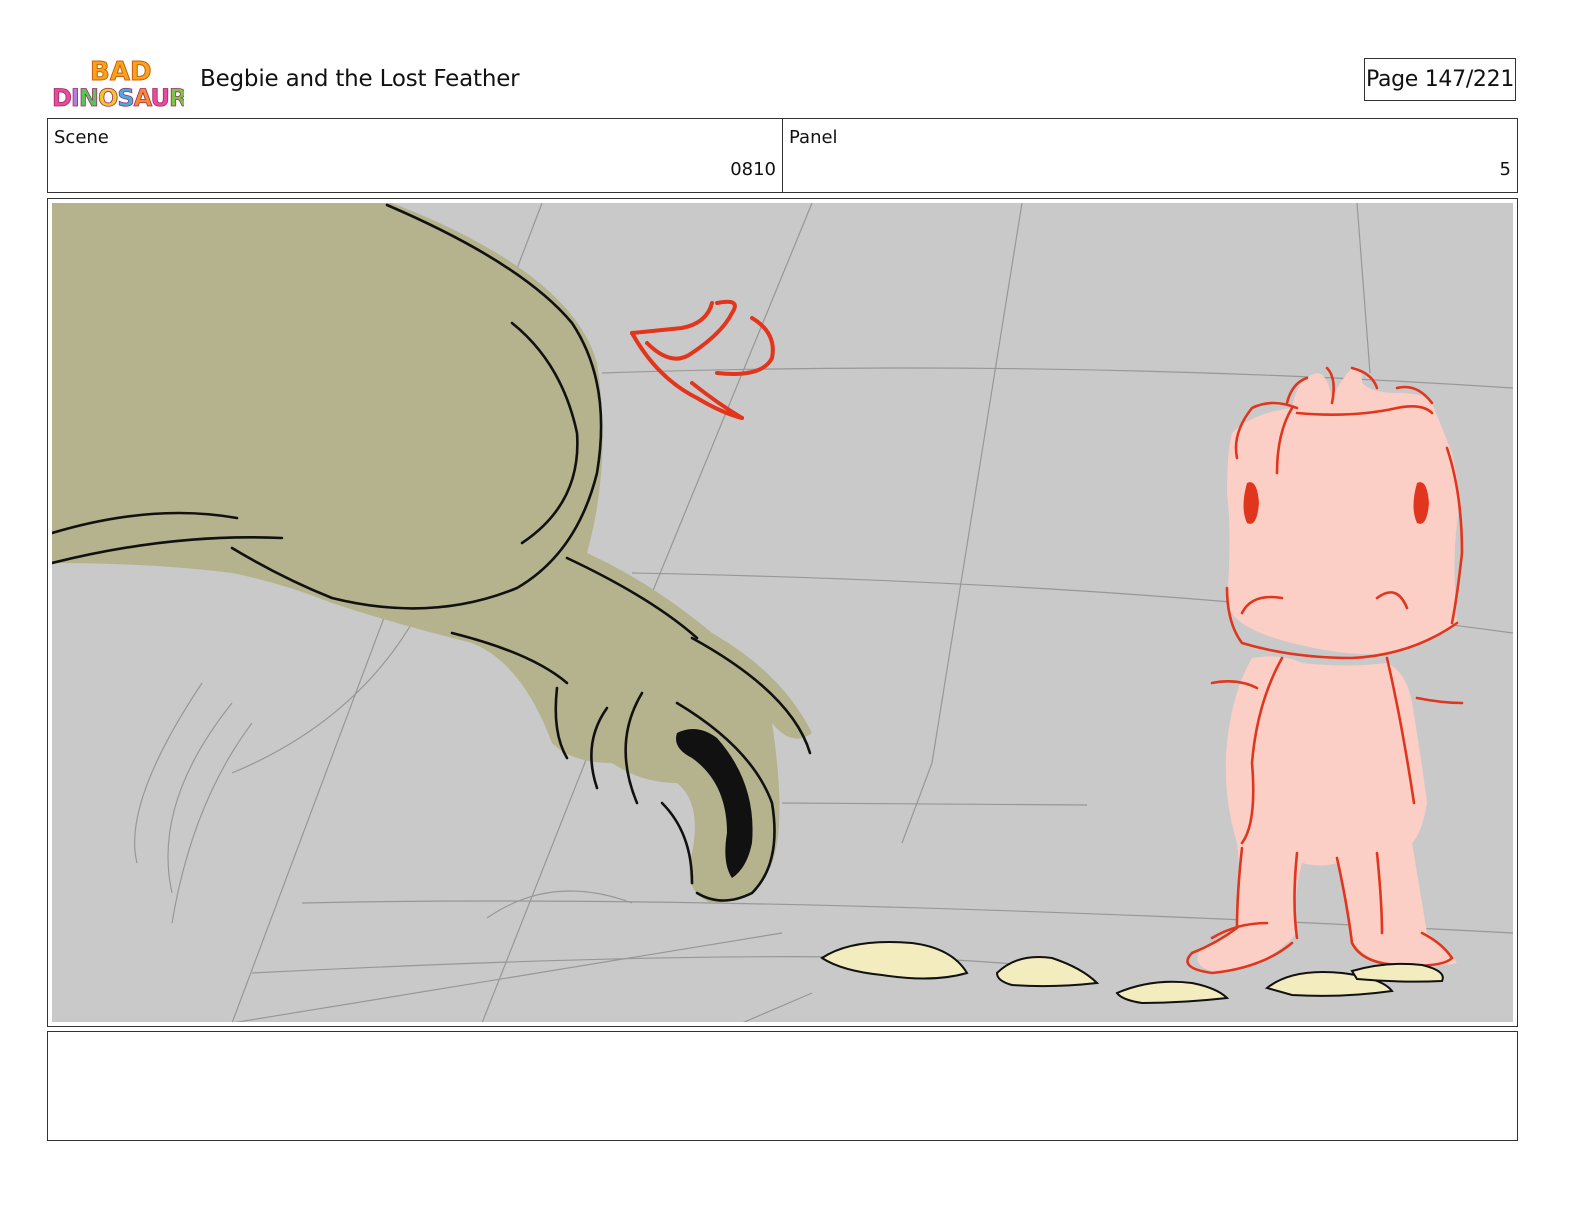 This screenshot has height=1224, width=1584. What do you see at coordinates (360, 79) in the screenshot?
I see `storyboard-title: Begbie and the Lost Feather` at bounding box center [360, 79].